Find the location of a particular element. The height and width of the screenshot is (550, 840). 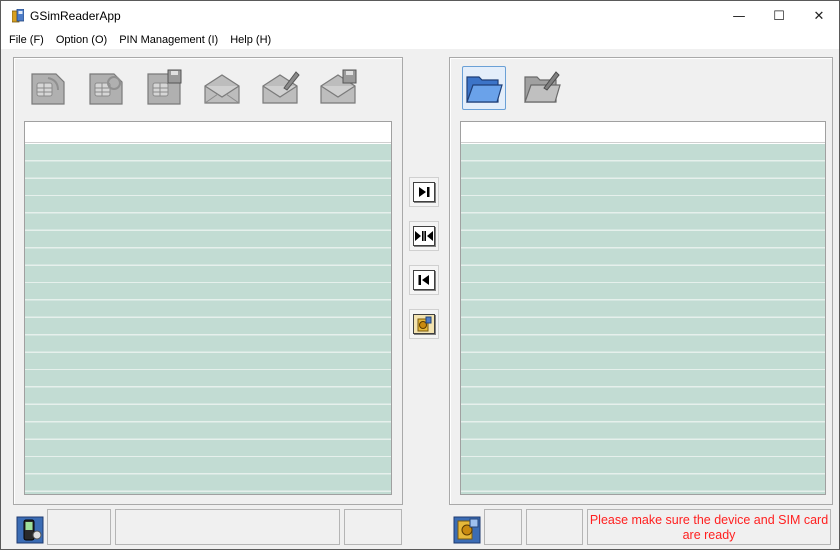

maximize-icon: ☐ is located at coordinates (779, 16).